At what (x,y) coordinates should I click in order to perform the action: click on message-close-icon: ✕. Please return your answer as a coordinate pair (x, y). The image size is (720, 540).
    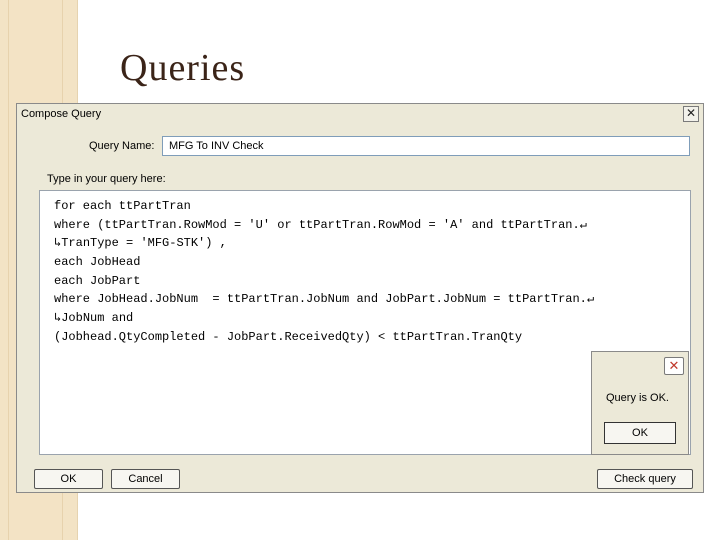
    Looking at the image, I should click on (674, 366).